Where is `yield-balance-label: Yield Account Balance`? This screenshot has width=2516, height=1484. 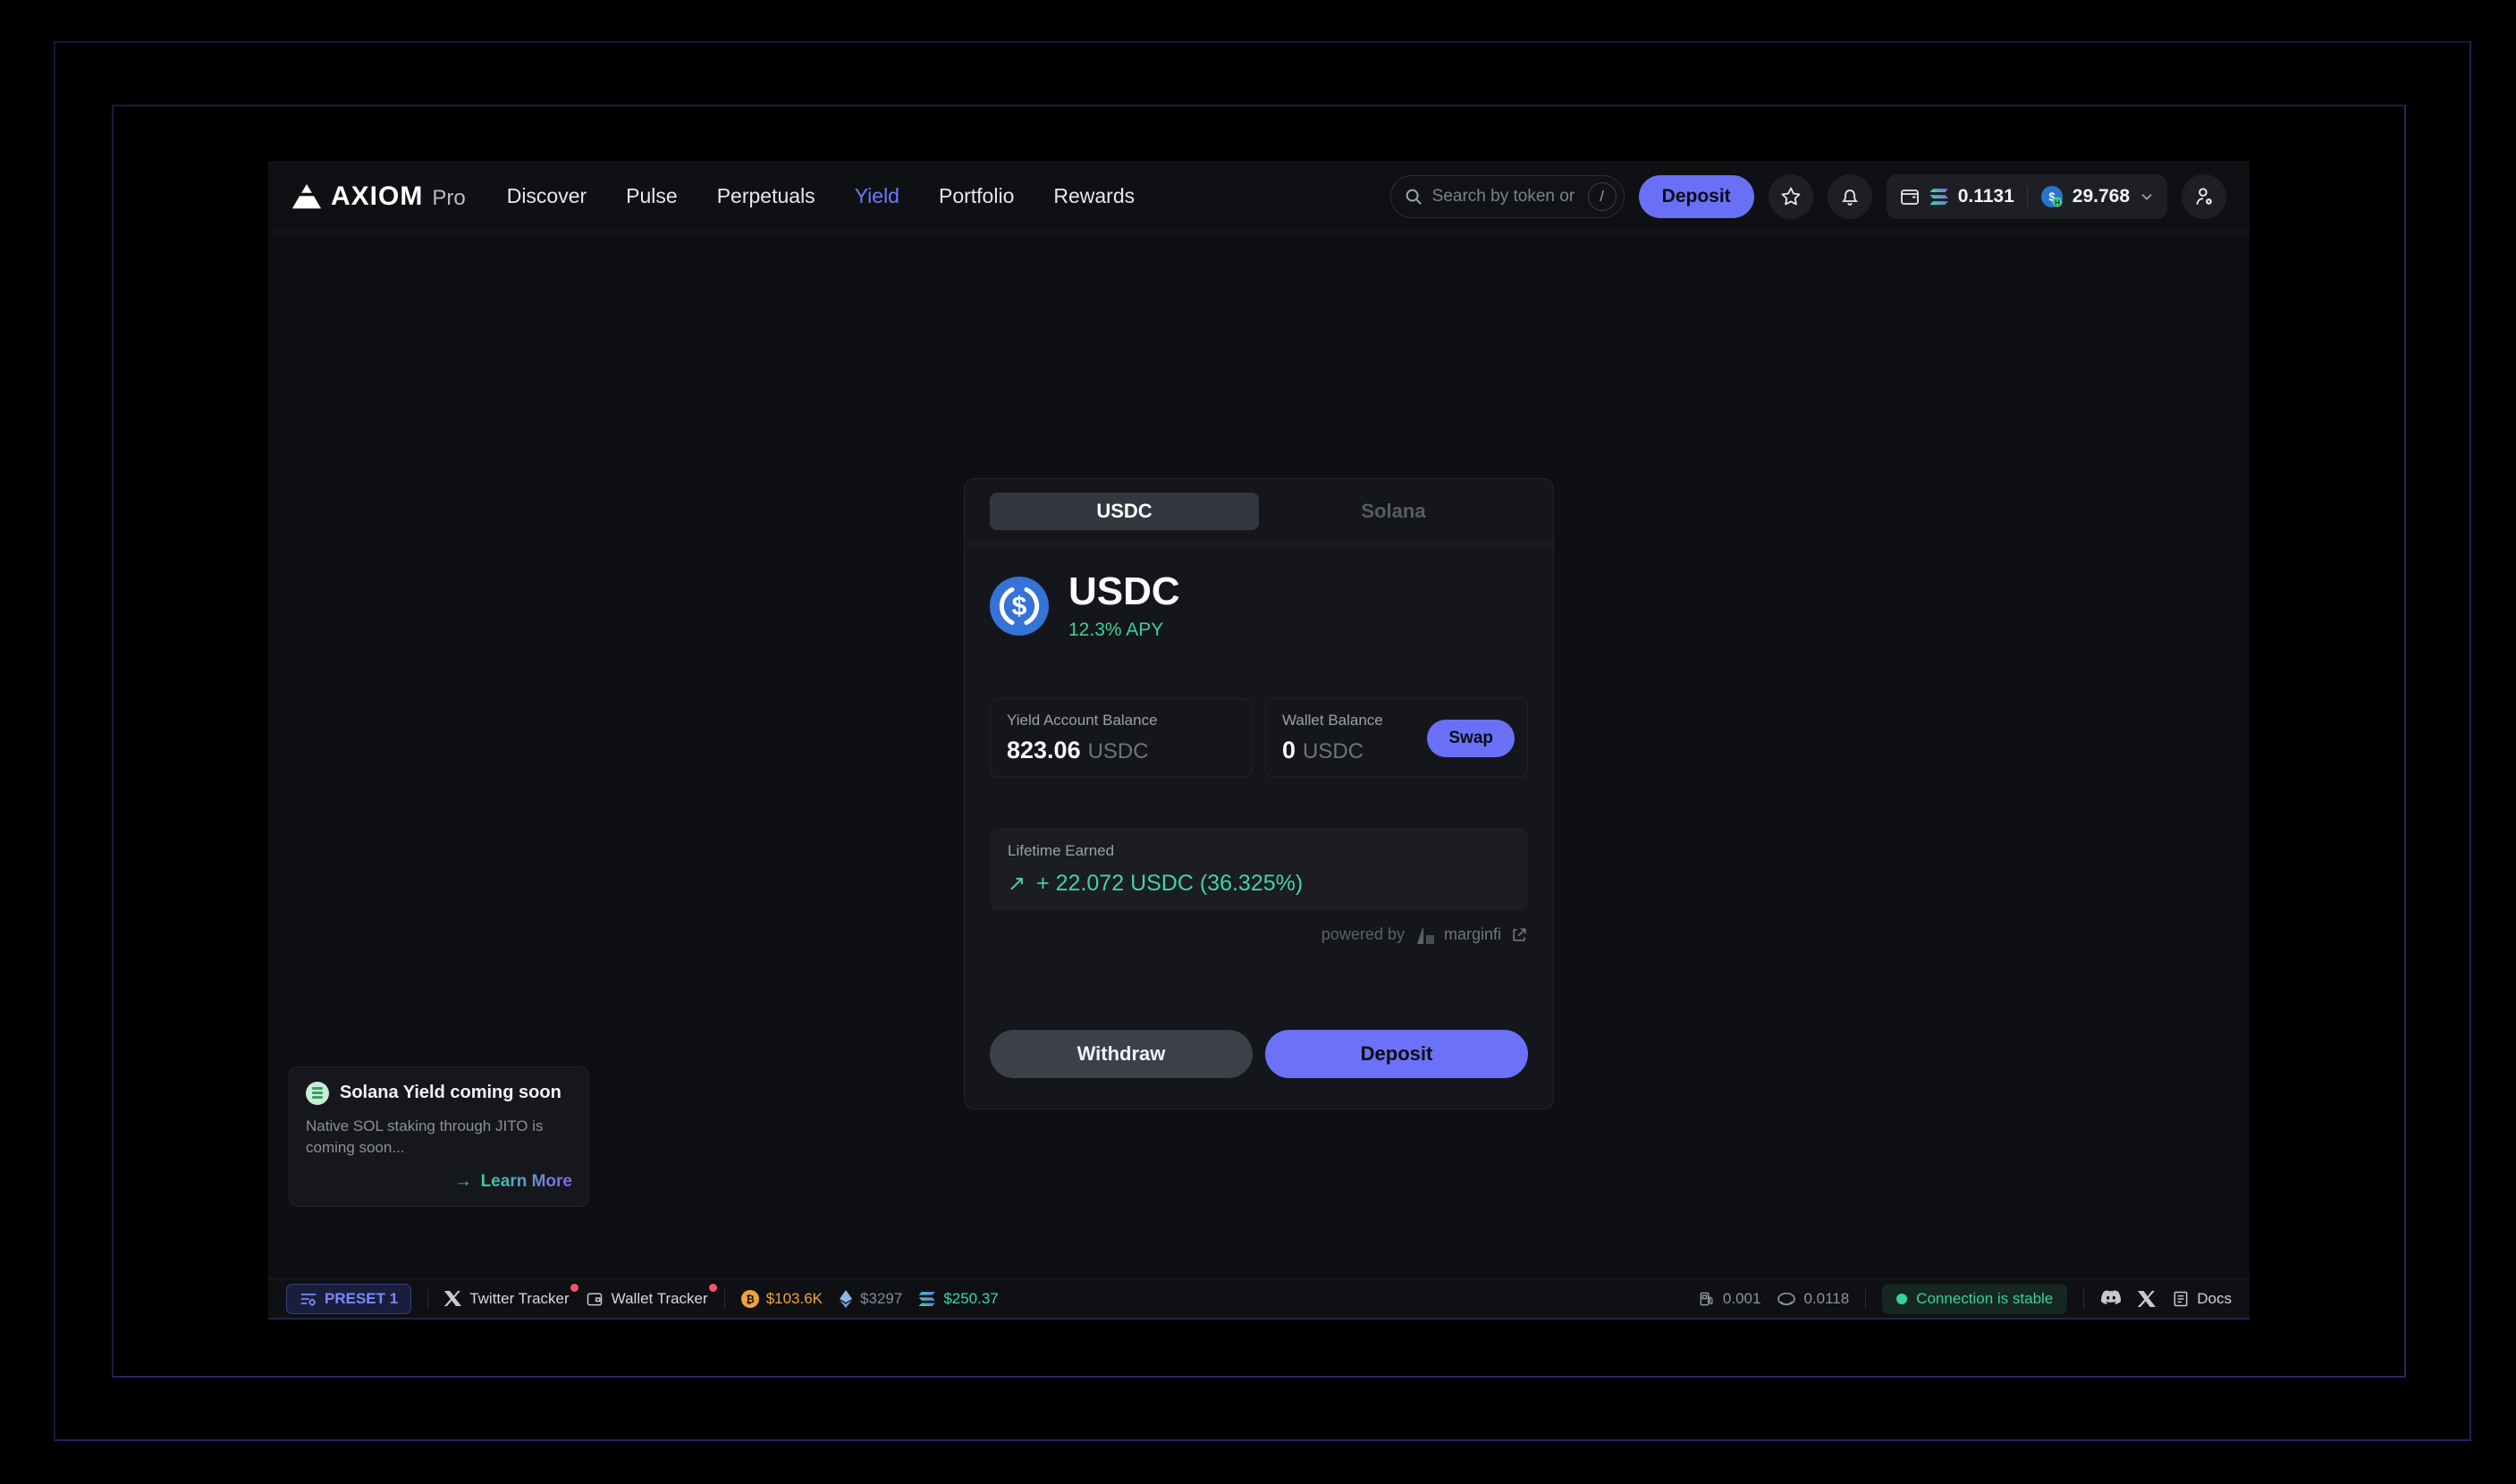
yield-balance-label: Yield Account Balance is located at coordinates (1082, 720).